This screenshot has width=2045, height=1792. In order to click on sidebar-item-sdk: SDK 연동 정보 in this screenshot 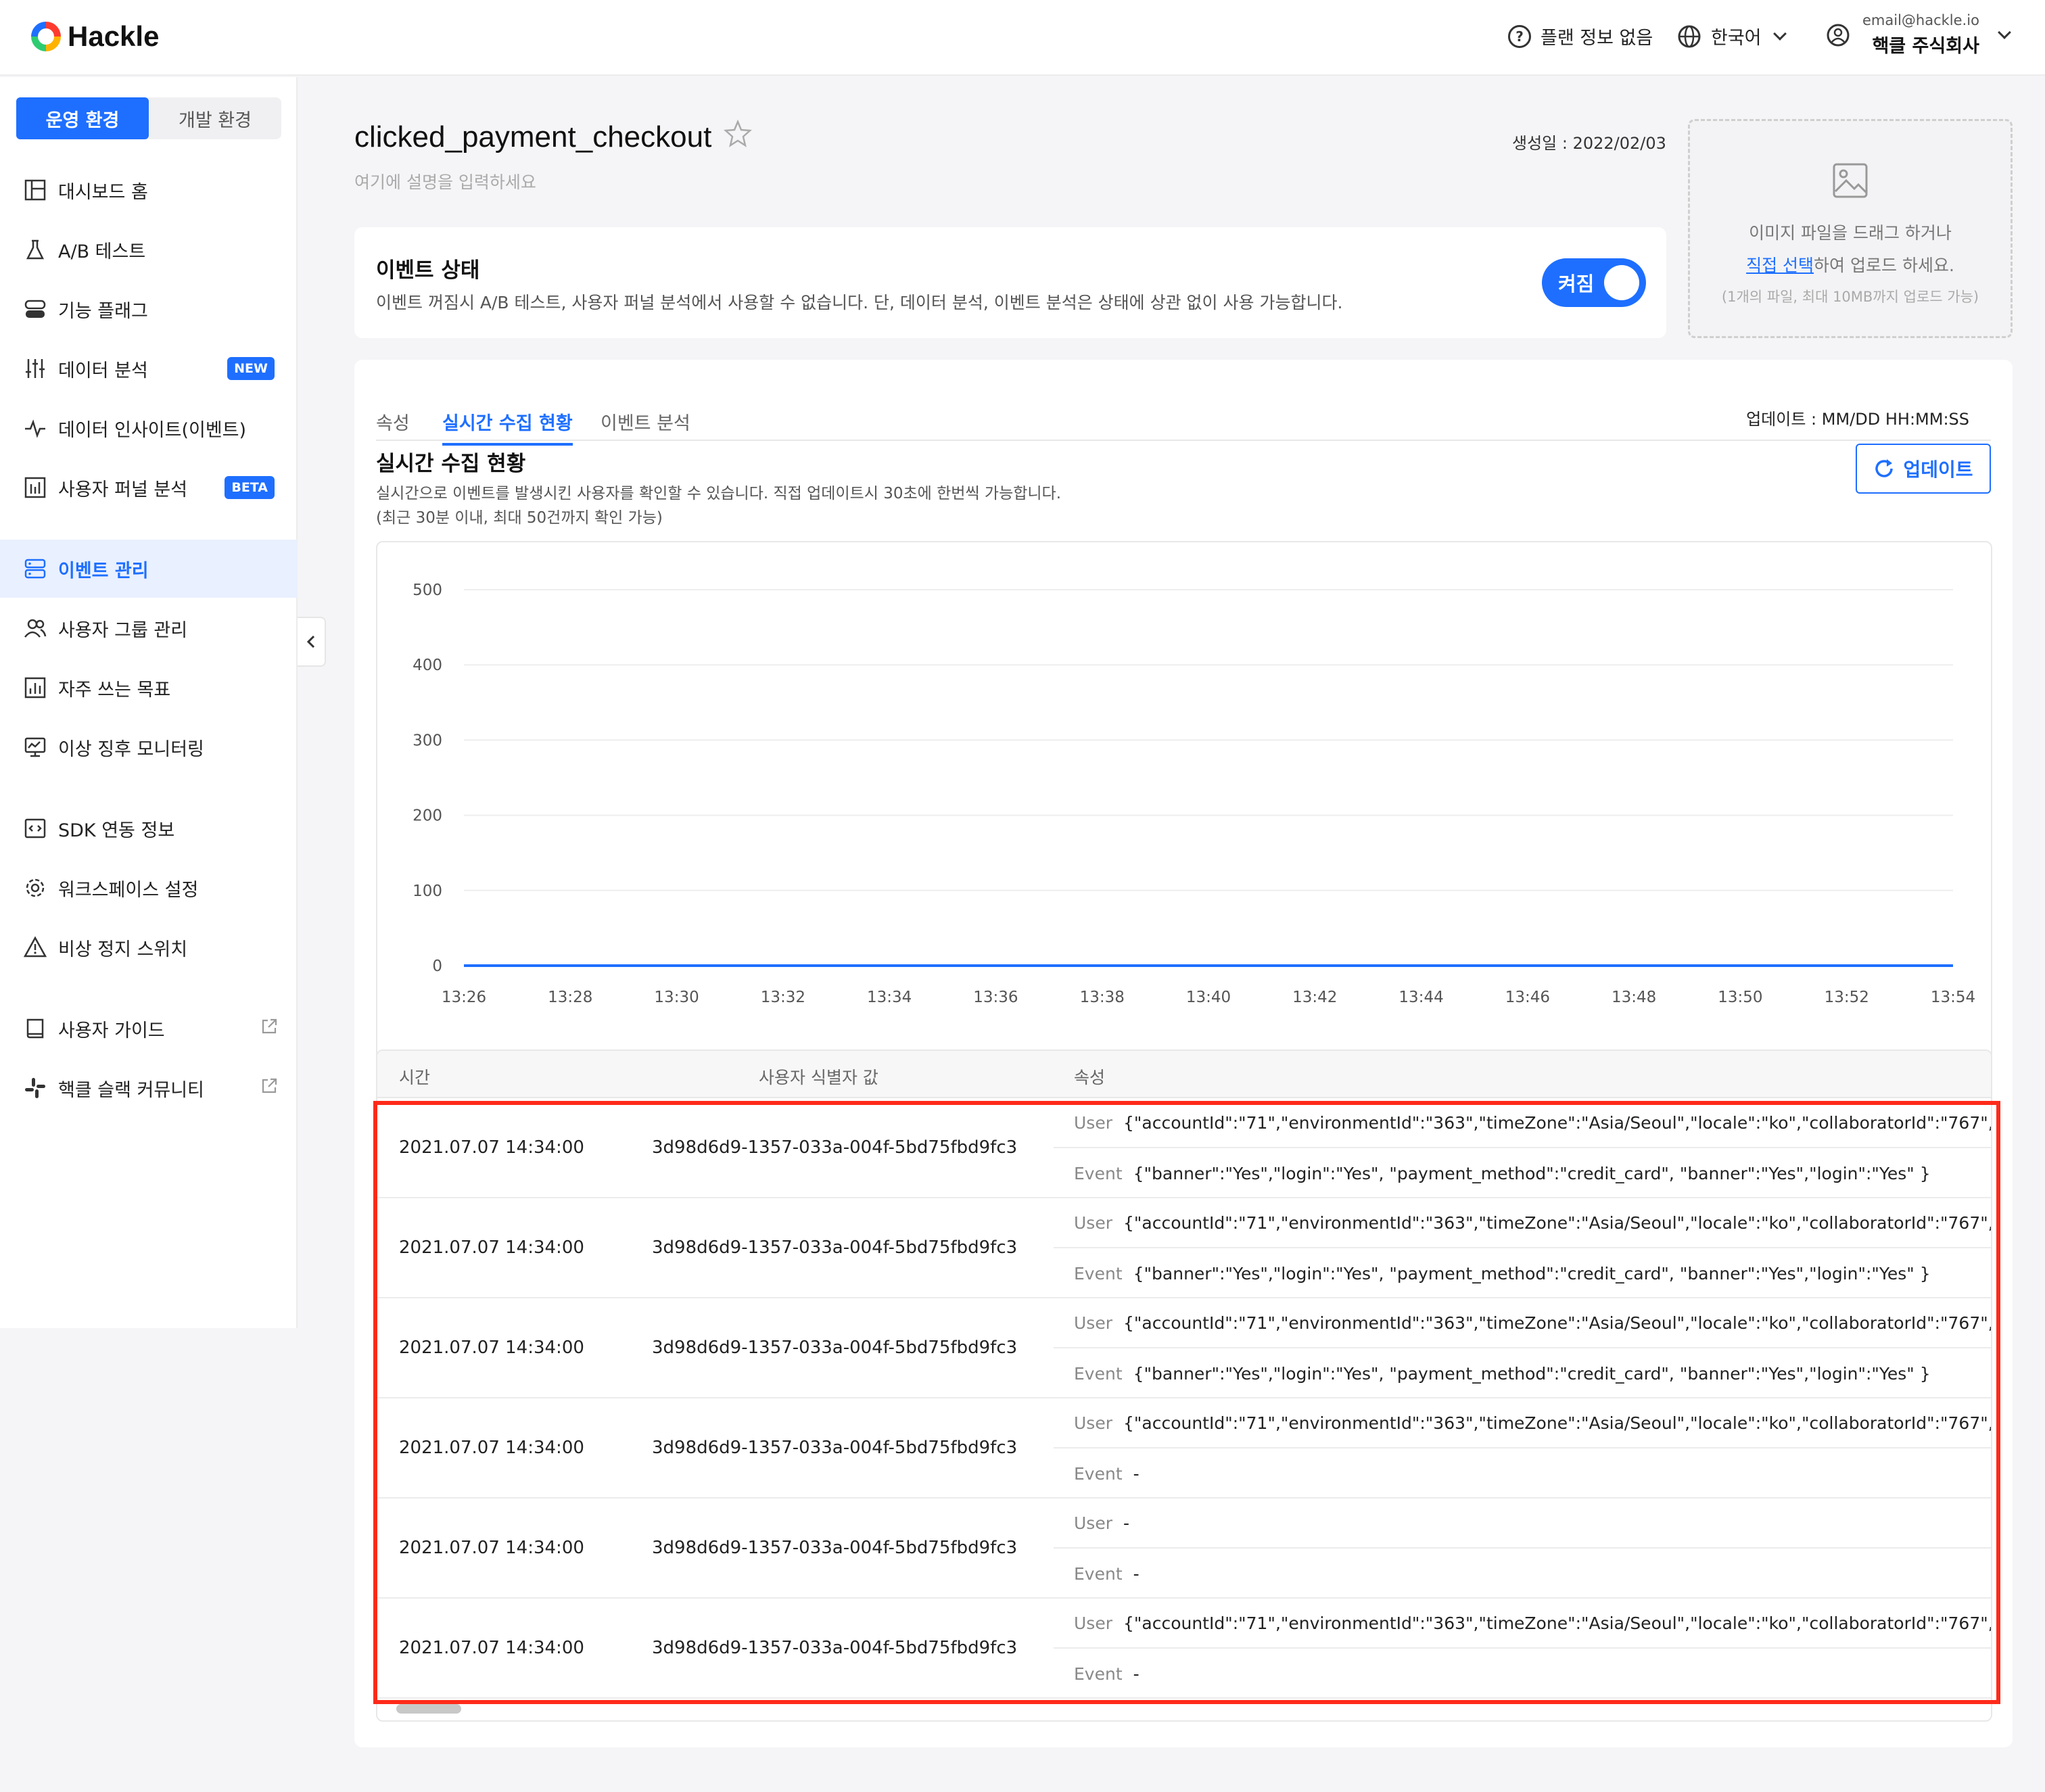, I will do `click(149, 828)`.